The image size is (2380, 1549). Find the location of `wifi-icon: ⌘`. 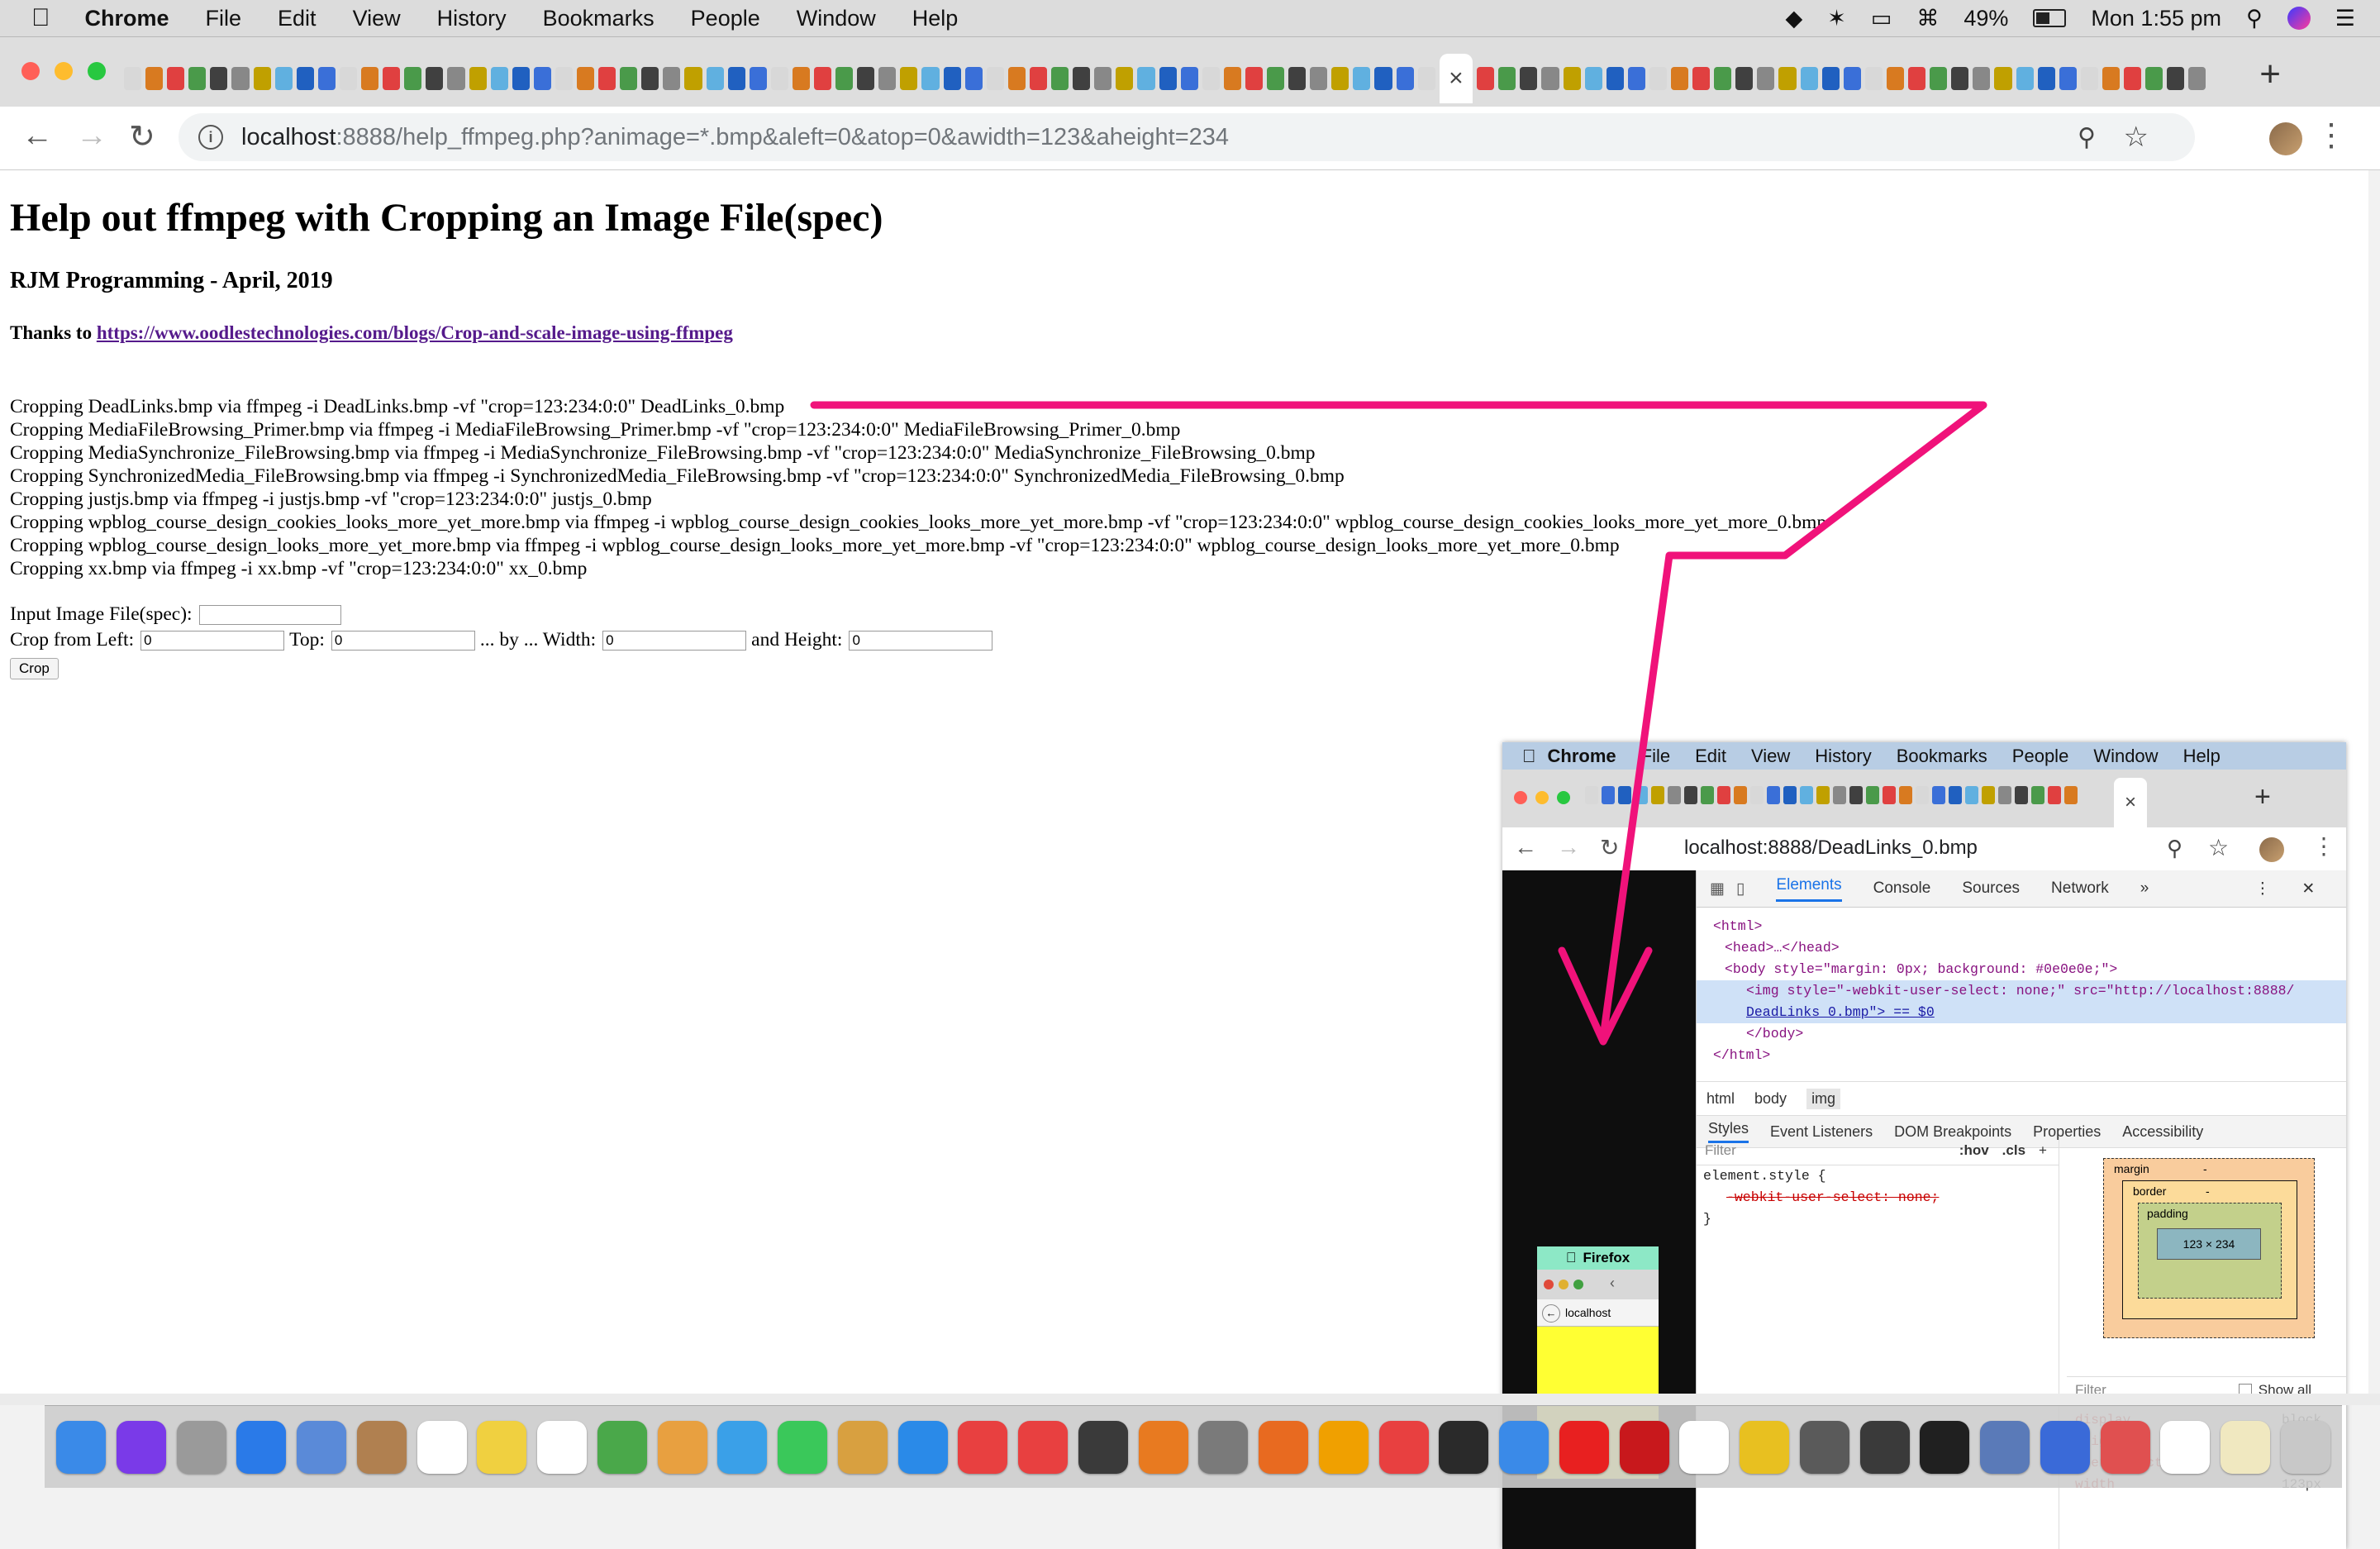

wifi-icon: ⌘ is located at coordinates (1927, 18).